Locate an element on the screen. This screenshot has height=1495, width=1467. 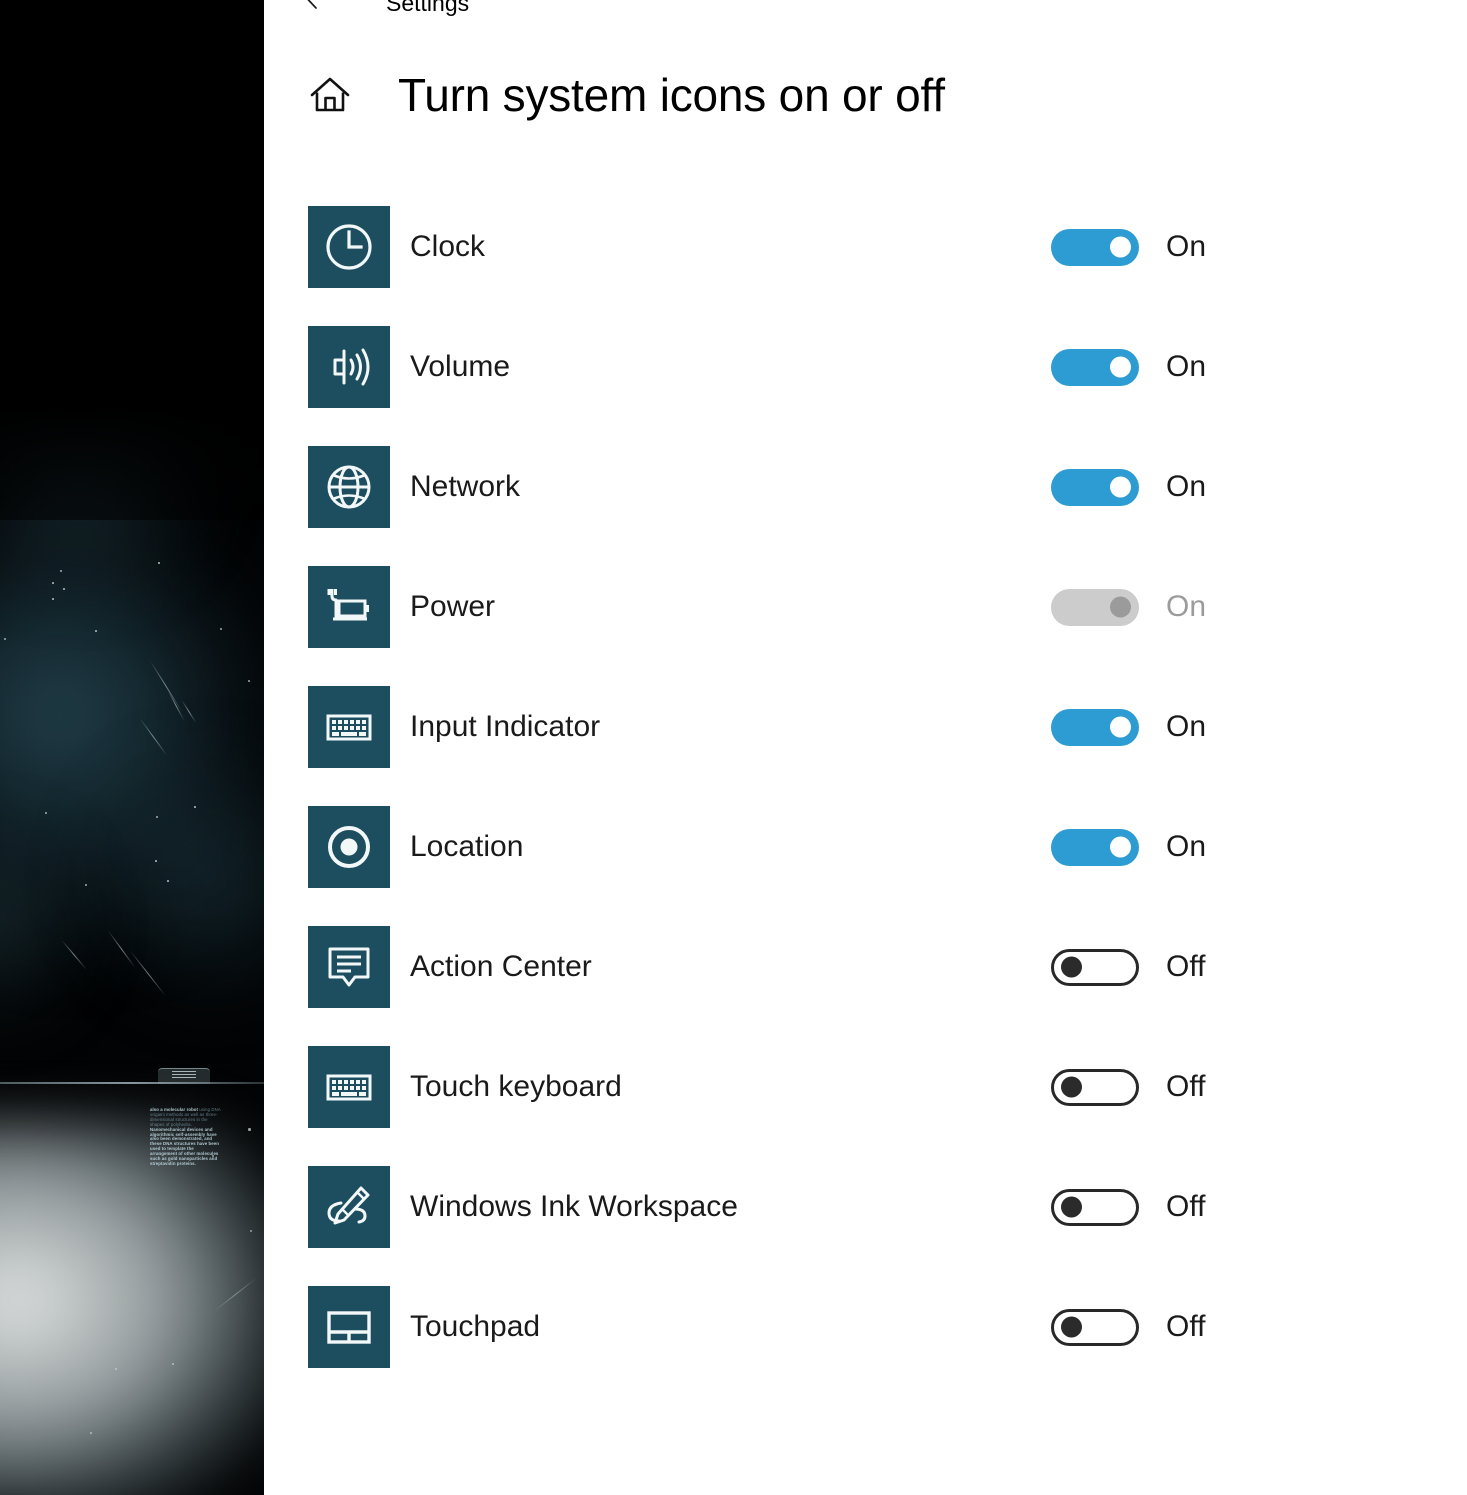
back-button is located at coordinates (314, 12).